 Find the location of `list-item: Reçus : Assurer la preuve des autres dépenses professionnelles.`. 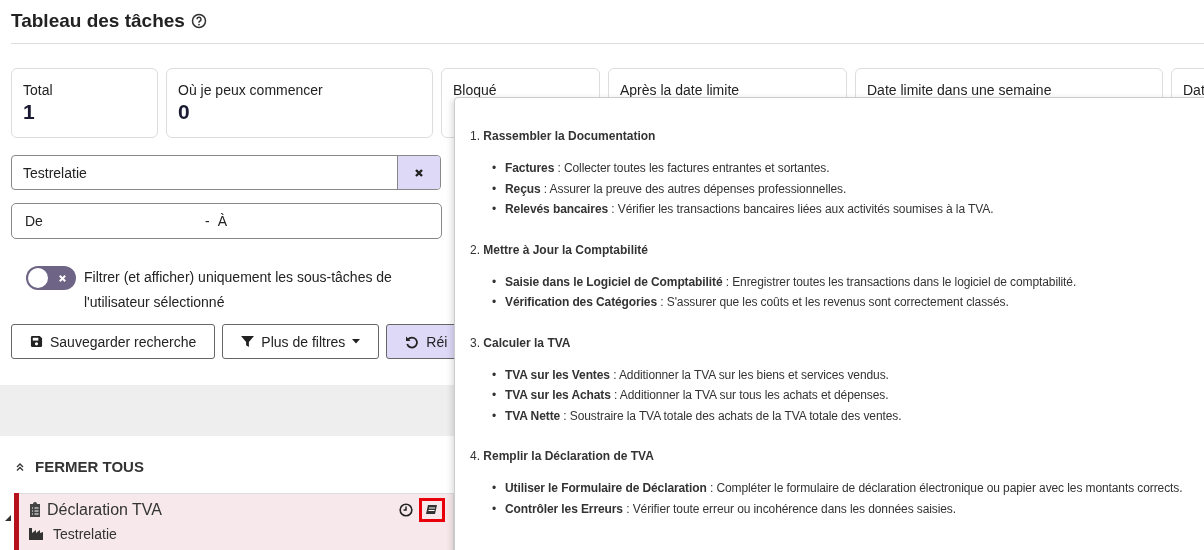

list-item: Reçus : Assurer la preuve des autres dépenses professionnelles. is located at coordinates (676, 189).